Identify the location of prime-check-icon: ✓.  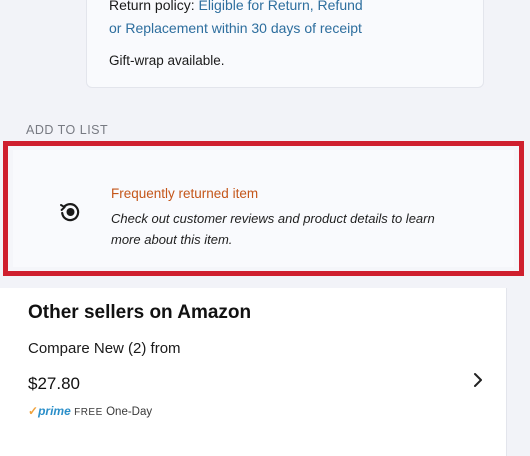
(33, 411).